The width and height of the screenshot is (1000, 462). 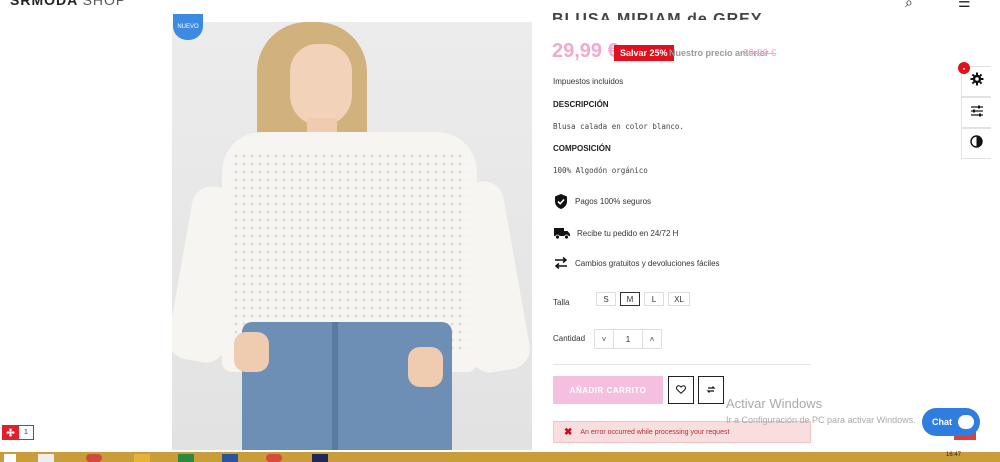 I want to click on product-title: BLUSA MIRIAM de GREY, so click(x=657, y=15).